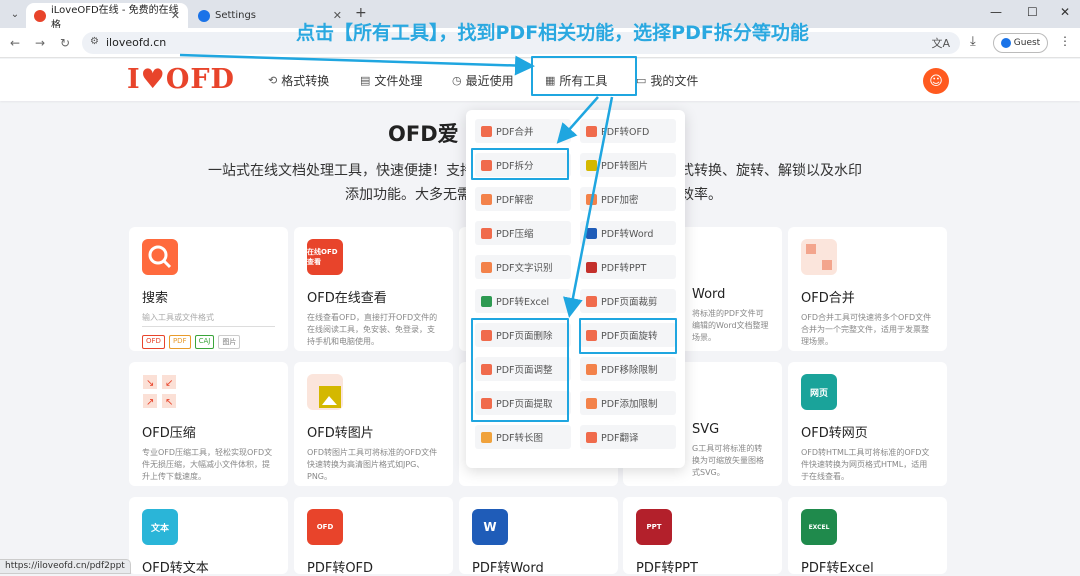  Describe the element at coordinates (577, 120) in the screenshot. I see `arrow-to-split` at that location.